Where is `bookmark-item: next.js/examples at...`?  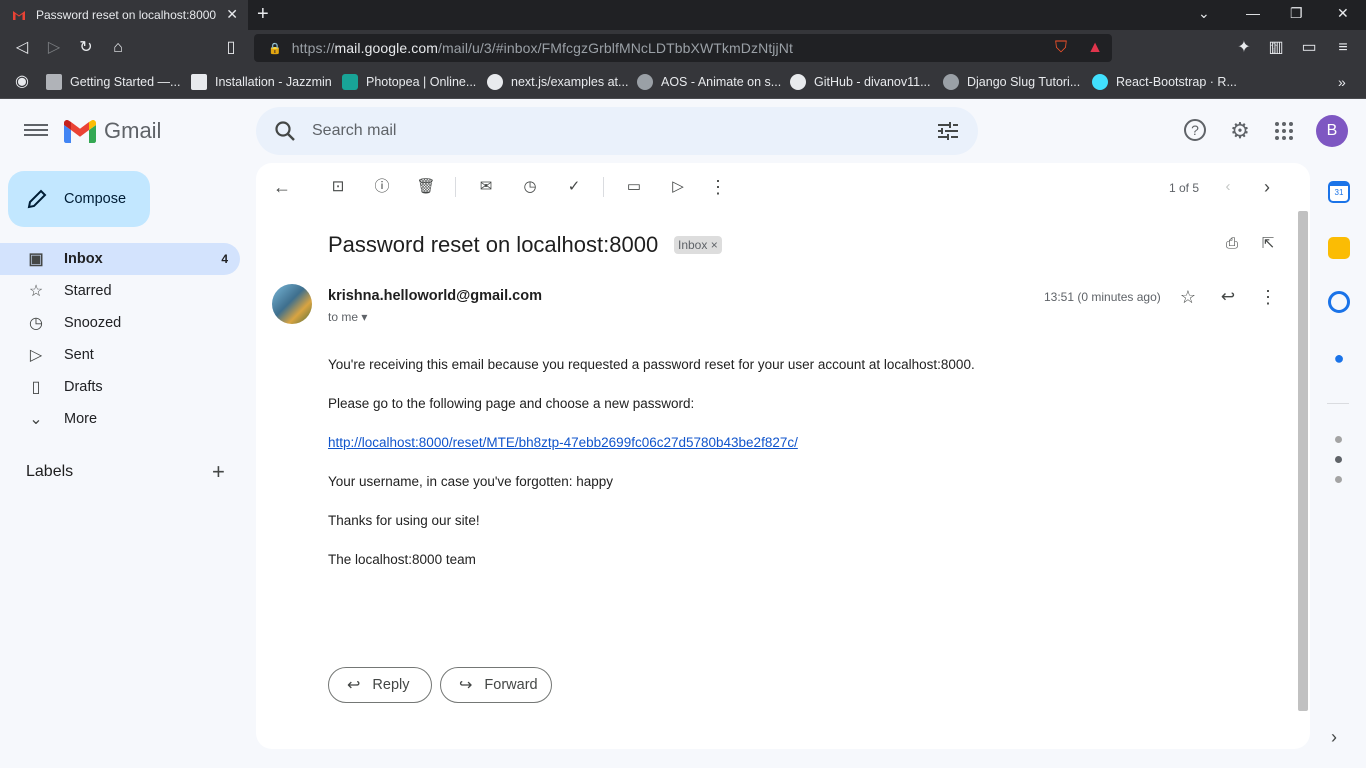 bookmark-item: next.js/examples at... is located at coordinates (557, 82).